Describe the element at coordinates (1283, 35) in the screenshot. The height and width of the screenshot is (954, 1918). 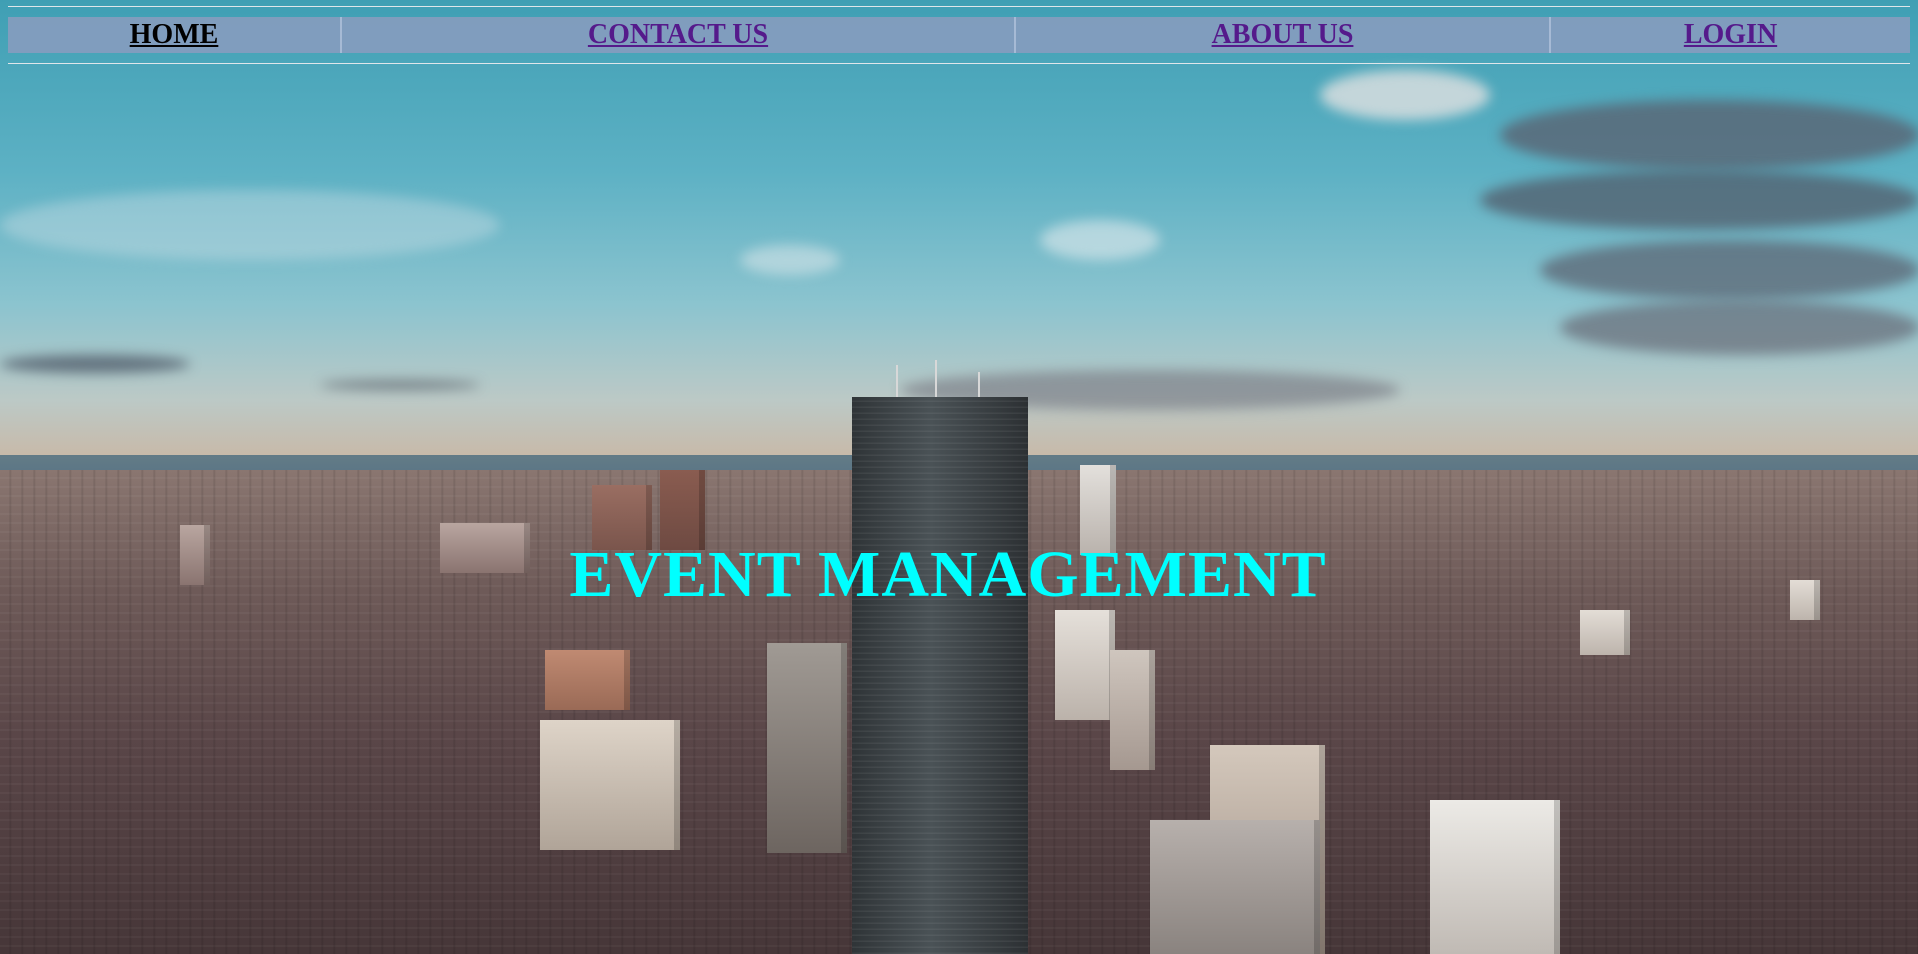
I see `nav-link-about-us: ABOUT US` at that location.